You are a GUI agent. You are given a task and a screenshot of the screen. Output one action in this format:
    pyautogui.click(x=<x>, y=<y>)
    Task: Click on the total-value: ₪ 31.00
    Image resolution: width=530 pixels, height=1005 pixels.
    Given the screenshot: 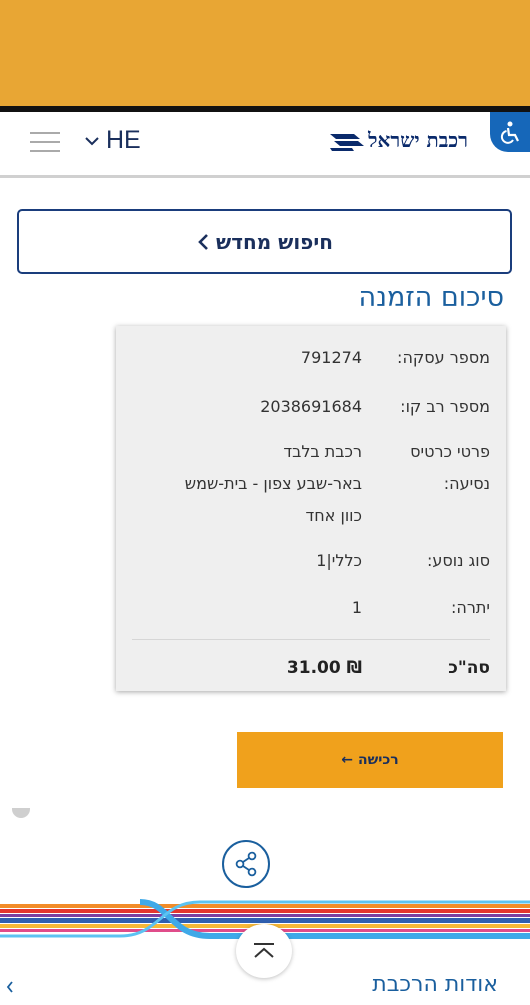 What is the action you would take?
    pyautogui.click(x=324, y=668)
    